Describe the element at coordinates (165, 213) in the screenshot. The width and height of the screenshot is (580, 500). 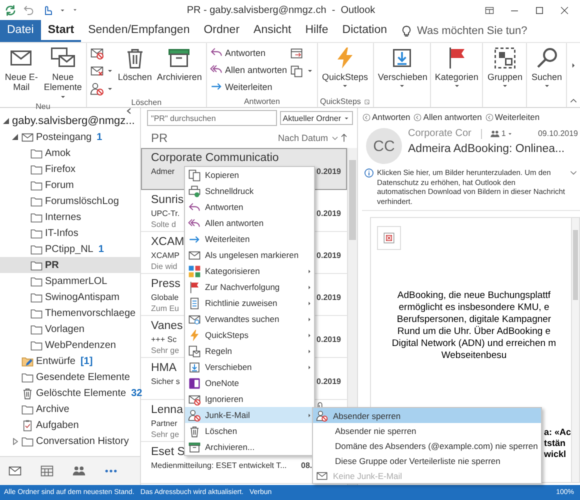
I see `message-subject: UPC-Tr.` at that location.